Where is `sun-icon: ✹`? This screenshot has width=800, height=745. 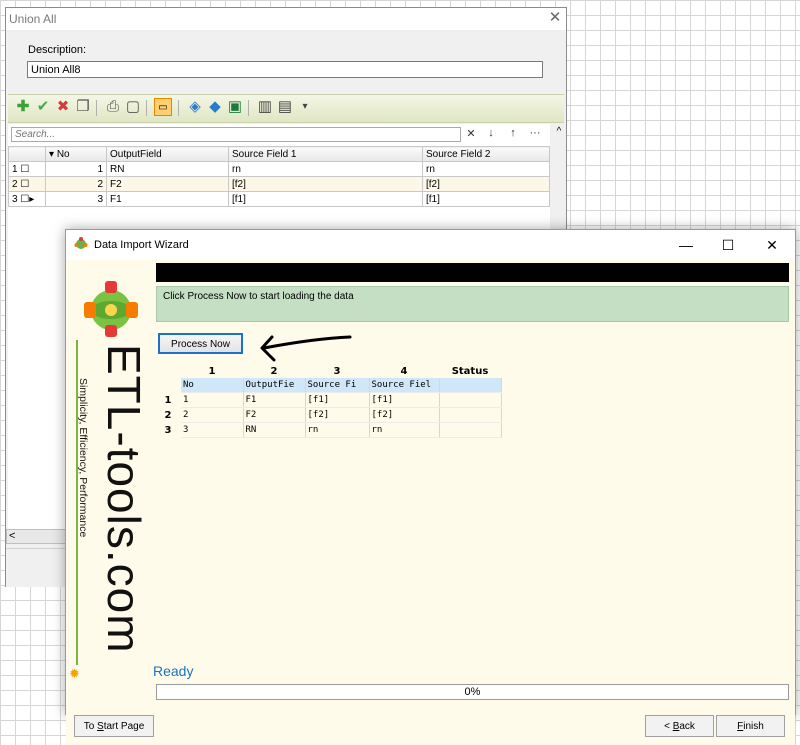
sun-icon: ✹ is located at coordinates (74, 673).